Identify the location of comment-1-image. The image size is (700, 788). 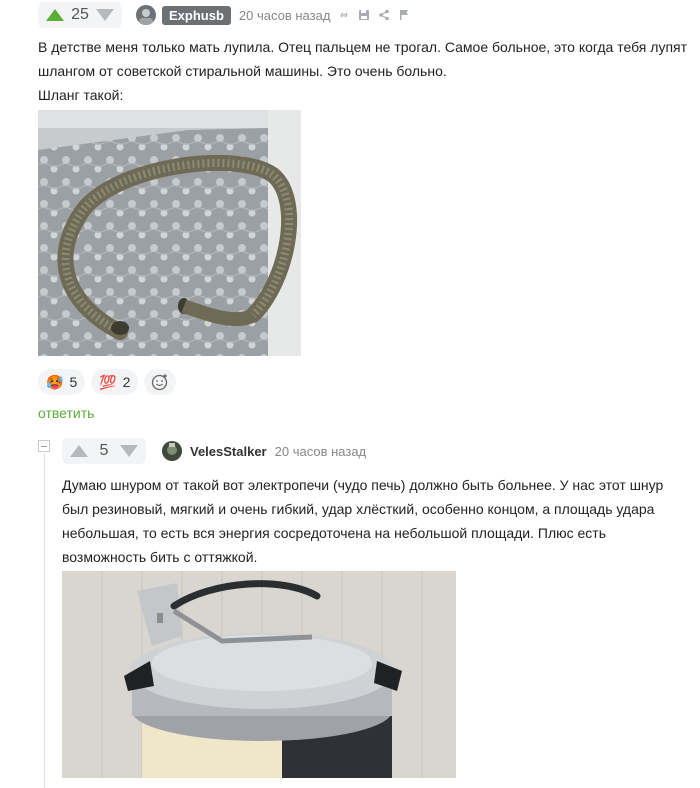
(169, 233).